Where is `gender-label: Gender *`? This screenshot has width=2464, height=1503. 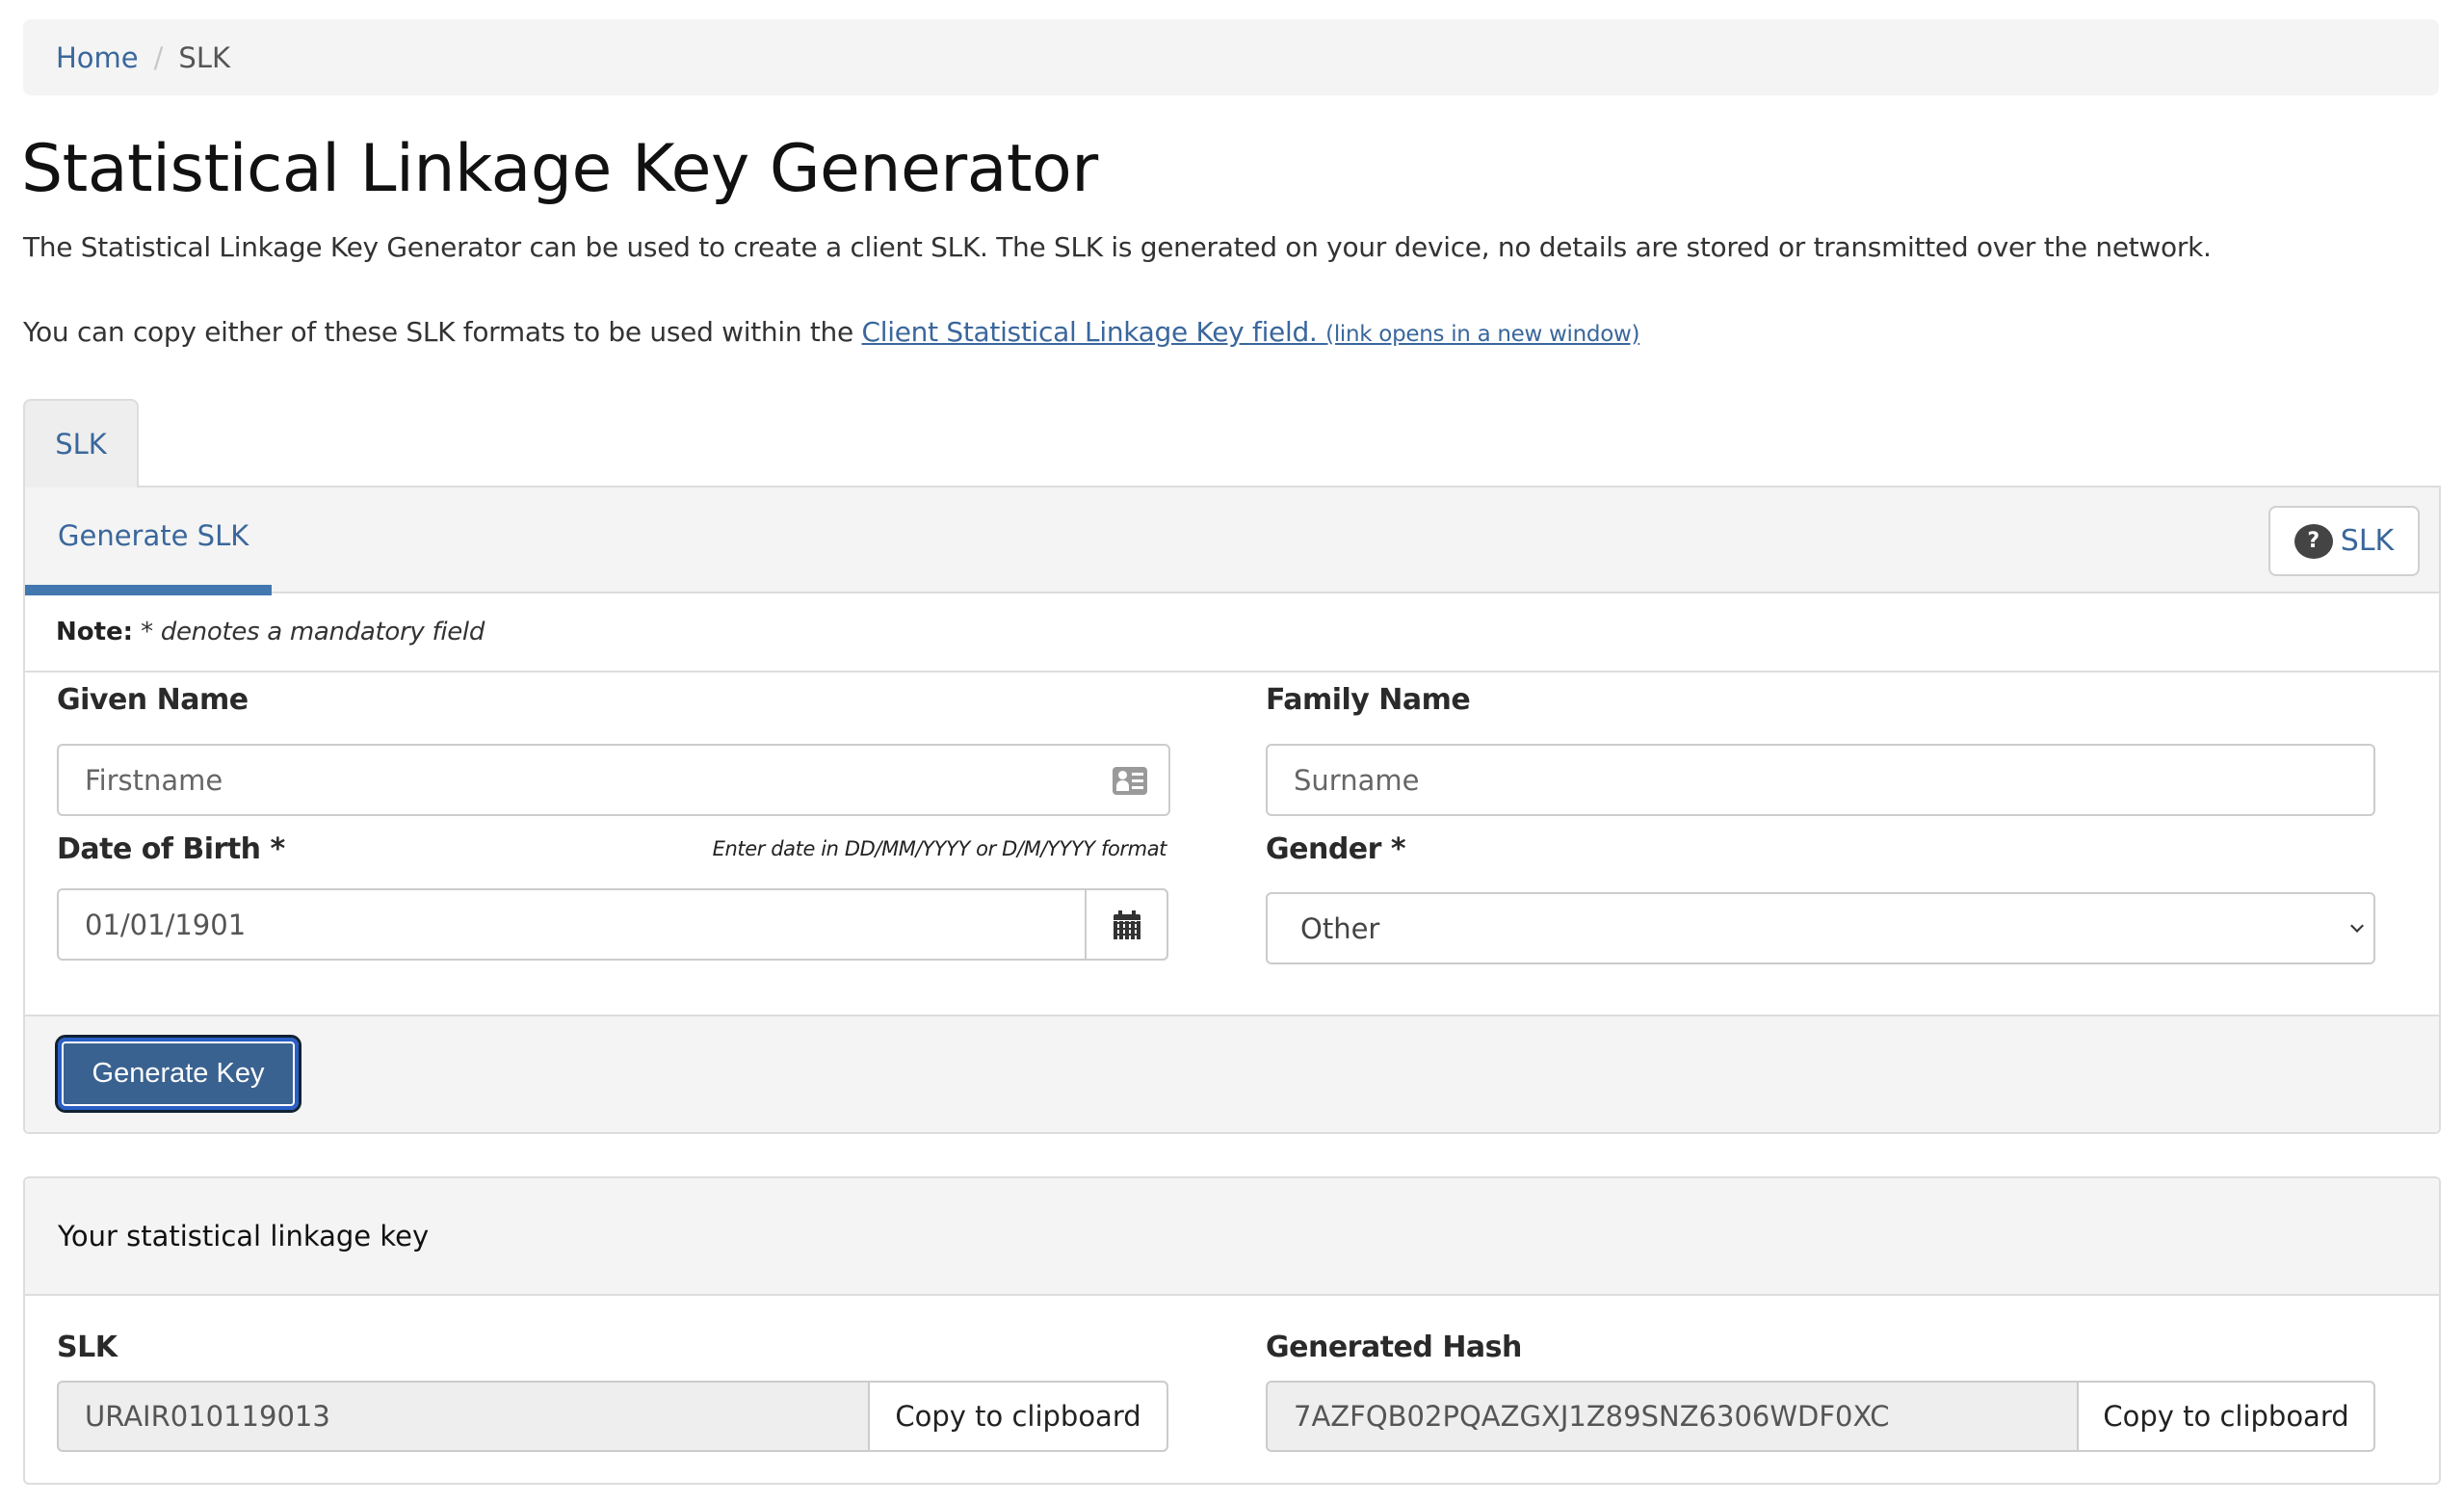 gender-label: Gender * is located at coordinates (1336, 849).